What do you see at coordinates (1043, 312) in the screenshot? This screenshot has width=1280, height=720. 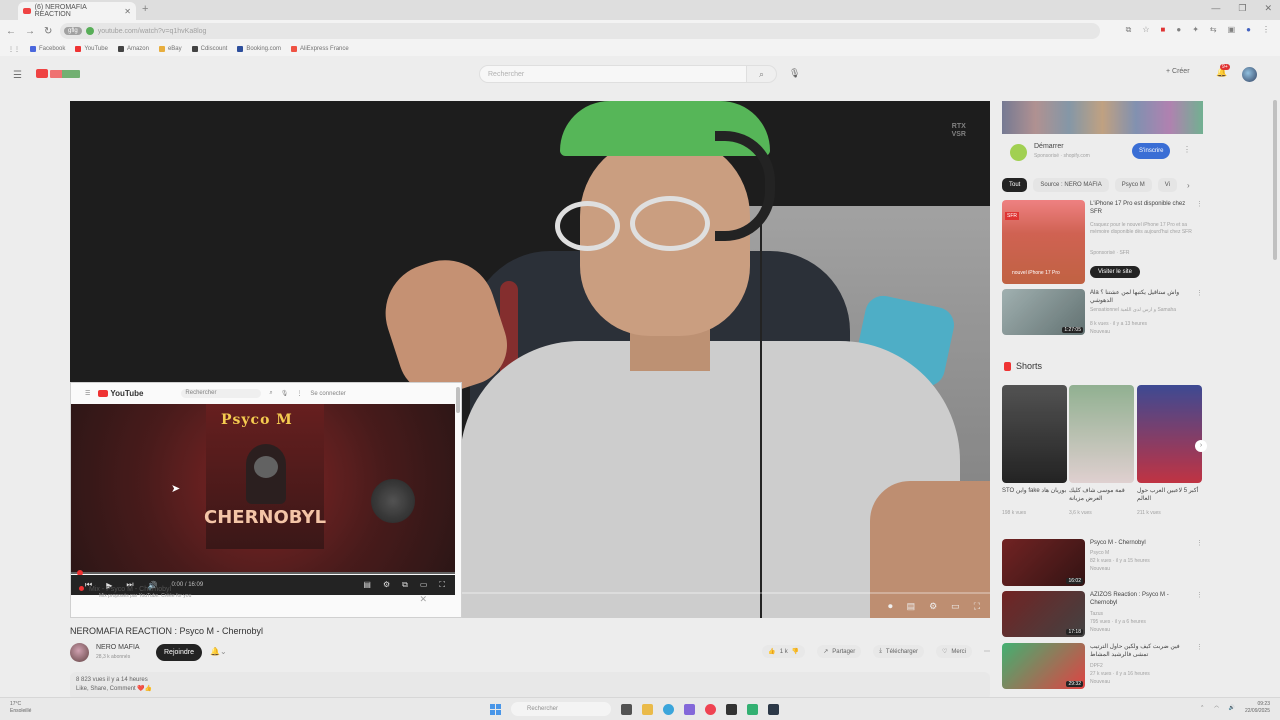 I see `recommendation-thumbnail: 1:27:05` at bounding box center [1043, 312].